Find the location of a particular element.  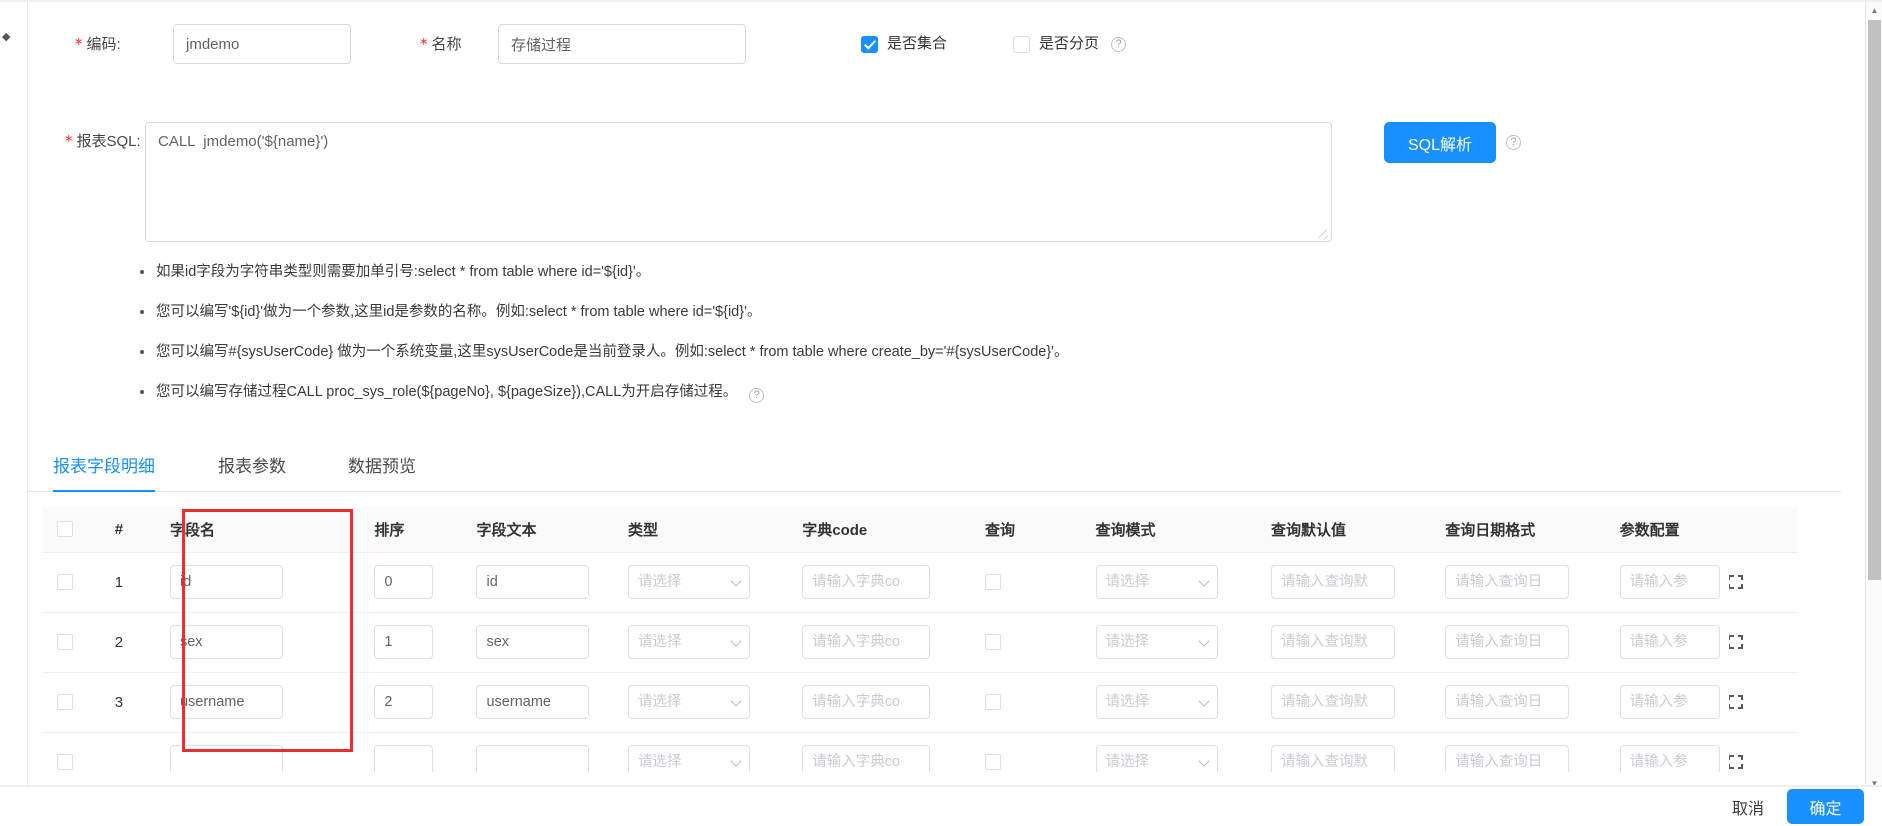

scroll-up-arrow-icon: ▲ is located at coordinates (1874, 10).